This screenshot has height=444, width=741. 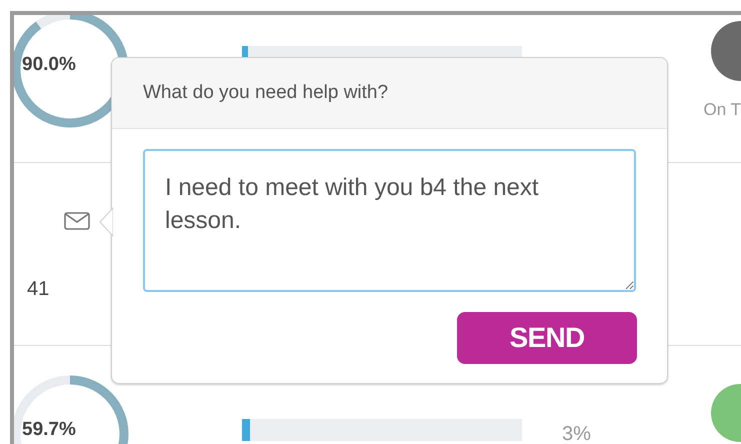 I want to click on score-text: 90.0%, so click(x=49, y=65).